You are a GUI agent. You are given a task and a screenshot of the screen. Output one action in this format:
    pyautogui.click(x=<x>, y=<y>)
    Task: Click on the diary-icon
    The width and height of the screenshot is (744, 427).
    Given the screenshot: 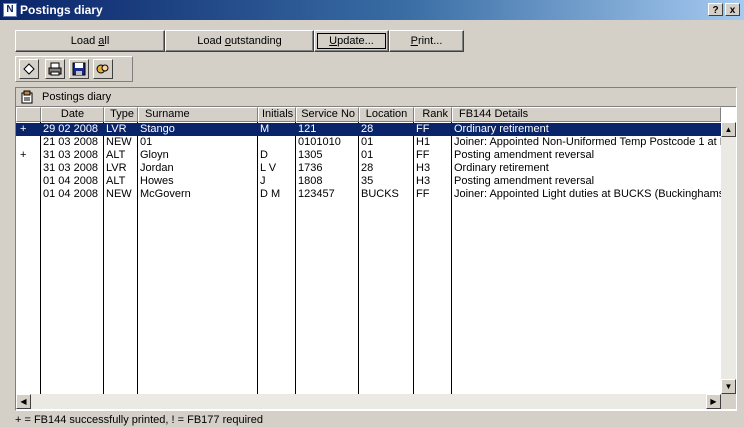 What is the action you would take?
    pyautogui.click(x=27, y=97)
    